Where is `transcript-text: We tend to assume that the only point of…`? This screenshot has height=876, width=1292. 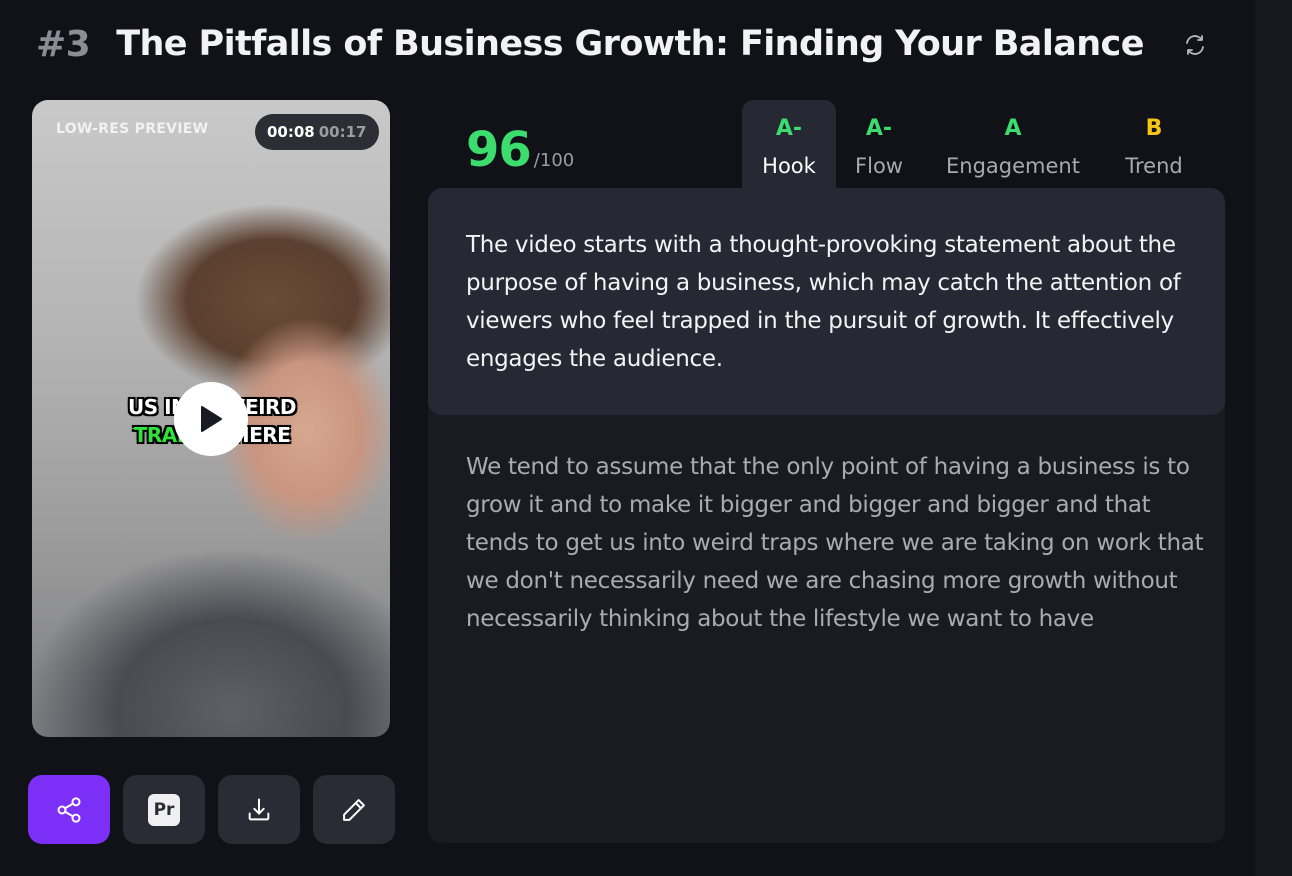
transcript-text: We tend to assume that the only point of… is located at coordinates (835, 543).